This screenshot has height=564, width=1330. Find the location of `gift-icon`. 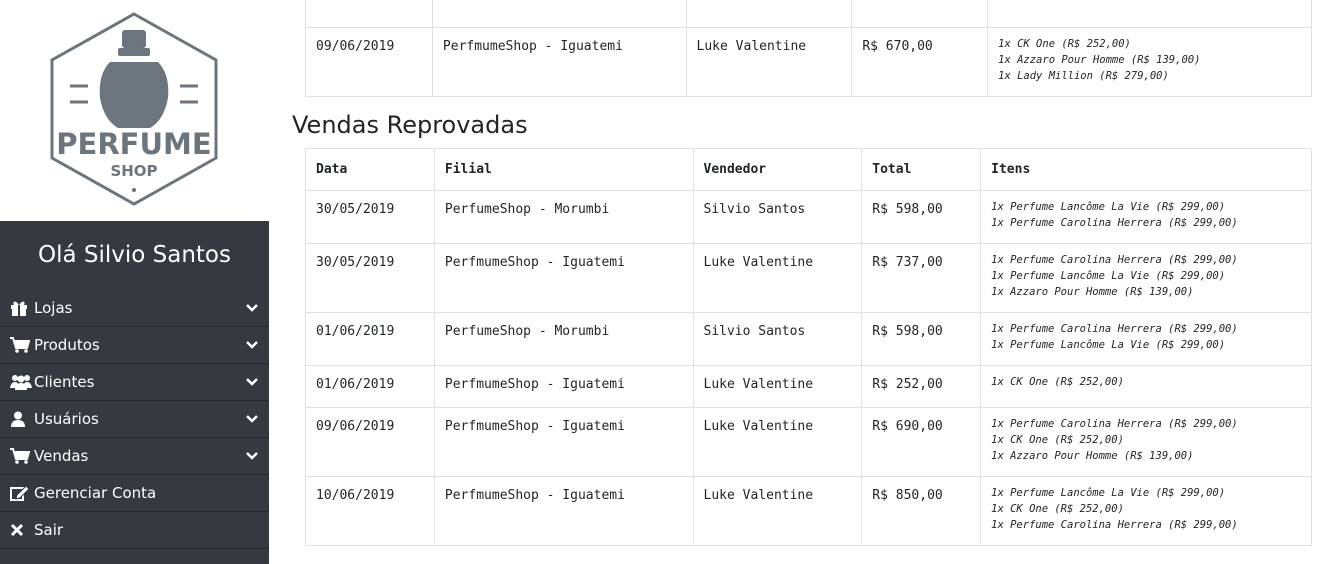

gift-icon is located at coordinates (21, 308).